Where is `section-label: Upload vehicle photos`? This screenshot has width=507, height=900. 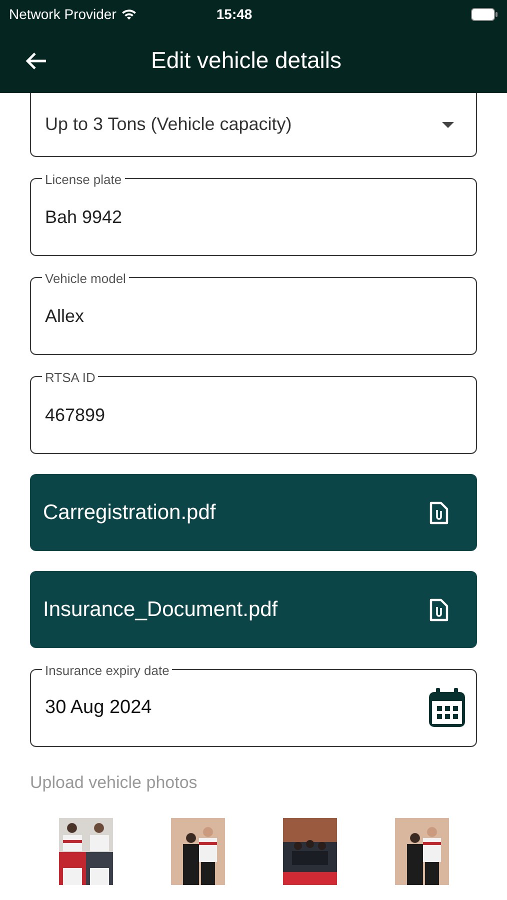 section-label: Upload vehicle photos is located at coordinates (114, 783).